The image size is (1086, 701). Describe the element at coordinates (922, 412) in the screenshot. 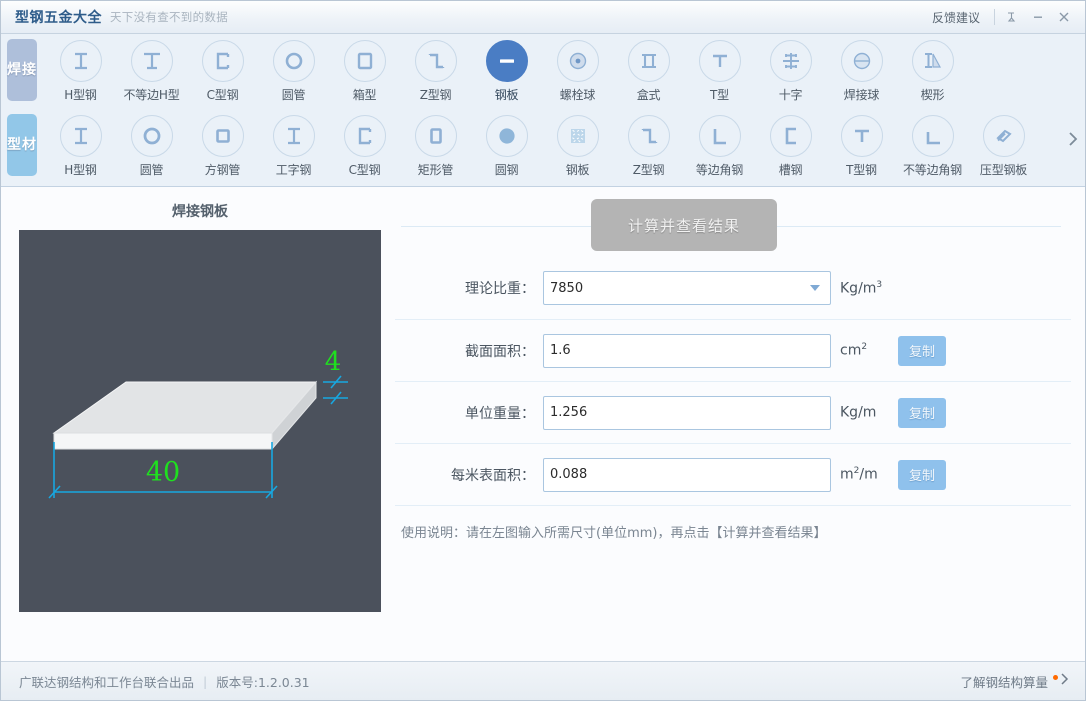

I see `copy-button-unit-weight: 复制` at that location.